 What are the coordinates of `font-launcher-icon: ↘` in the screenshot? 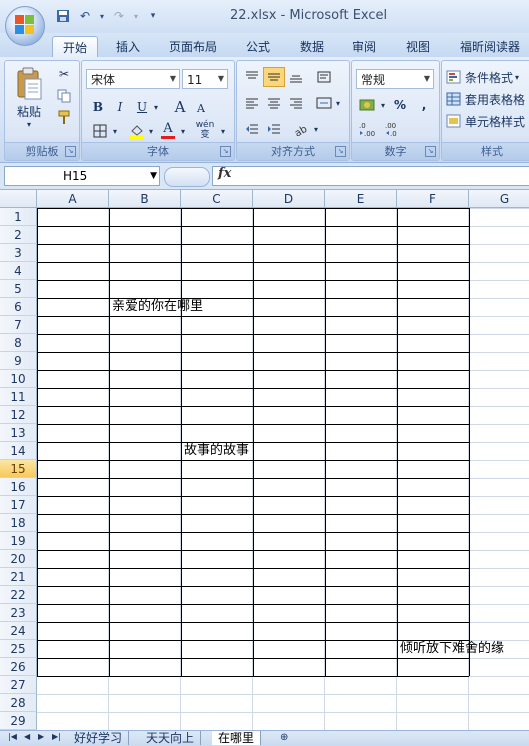 It's located at (225, 151).